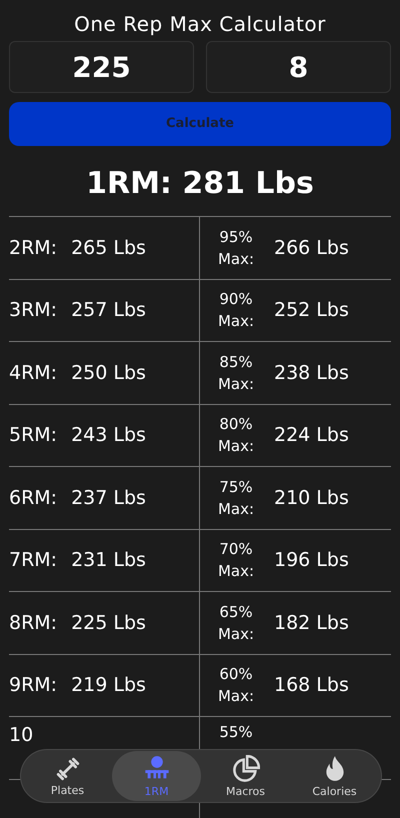 The height and width of the screenshot is (818, 400). What do you see at coordinates (101, 67) in the screenshot?
I see `input-field: 225` at bounding box center [101, 67].